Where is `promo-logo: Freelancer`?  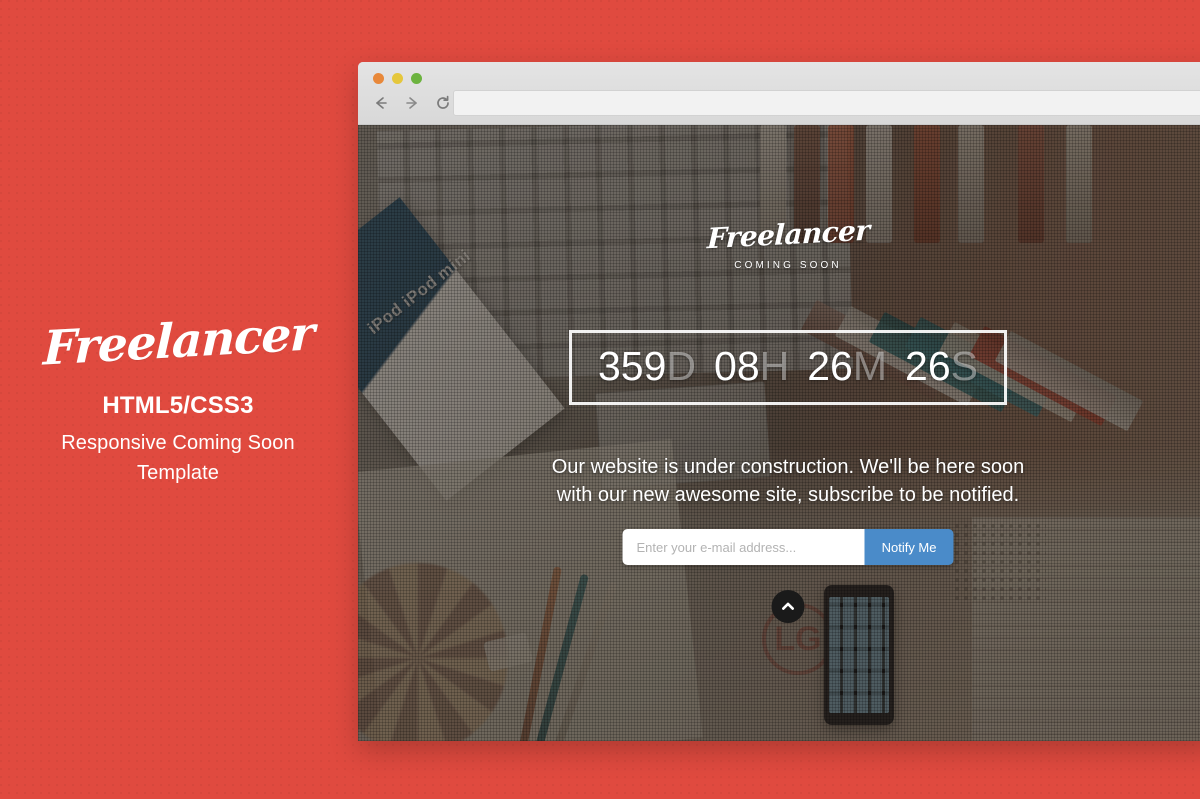 promo-logo: Freelancer is located at coordinates (178, 341).